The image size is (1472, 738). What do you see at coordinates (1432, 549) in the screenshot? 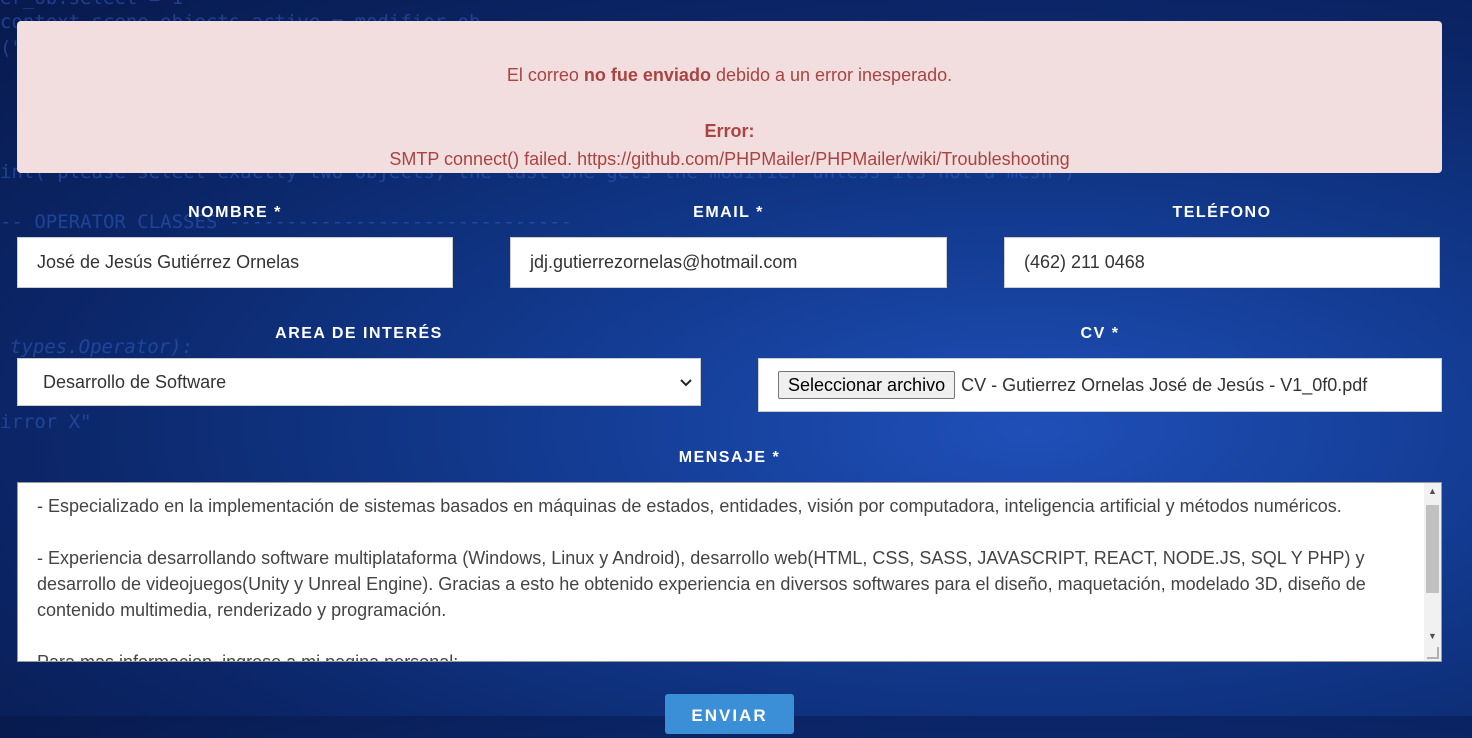
I see `scrollbar-thumb` at bounding box center [1432, 549].